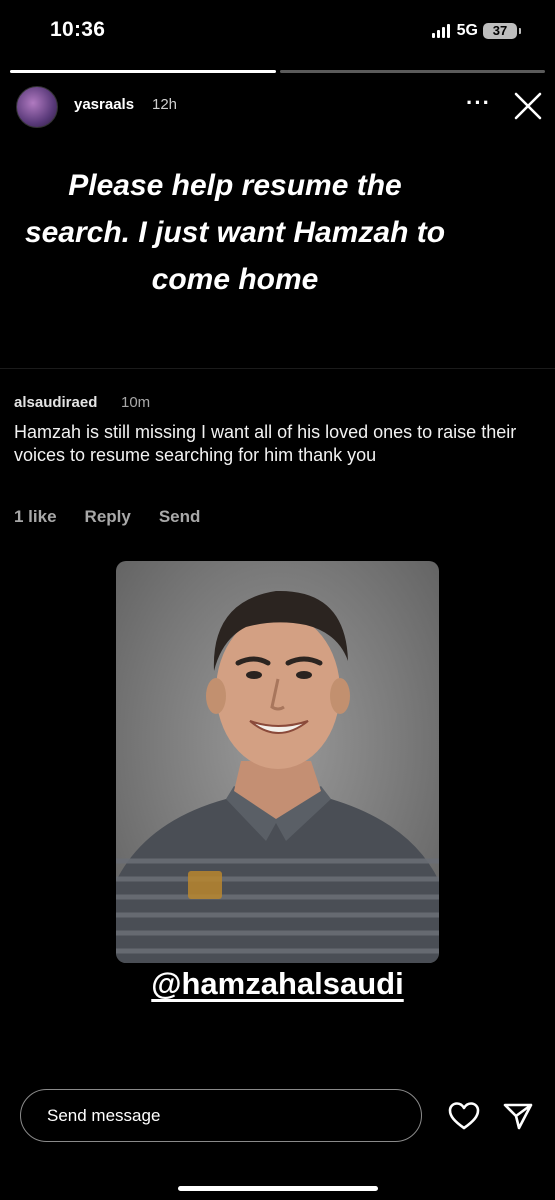  What do you see at coordinates (37, 107) in the screenshot?
I see `avatar` at bounding box center [37, 107].